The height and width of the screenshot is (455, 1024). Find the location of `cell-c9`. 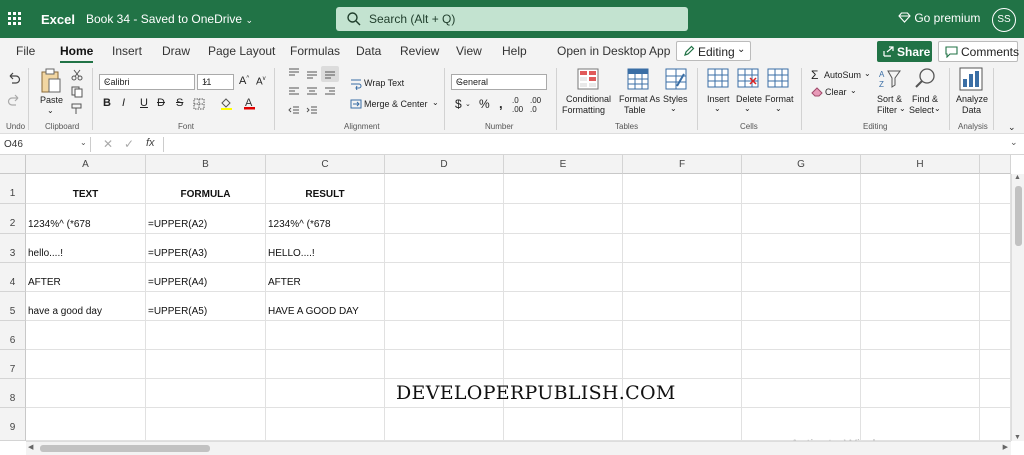

cell-c9 is located at coordinates (325, 424).